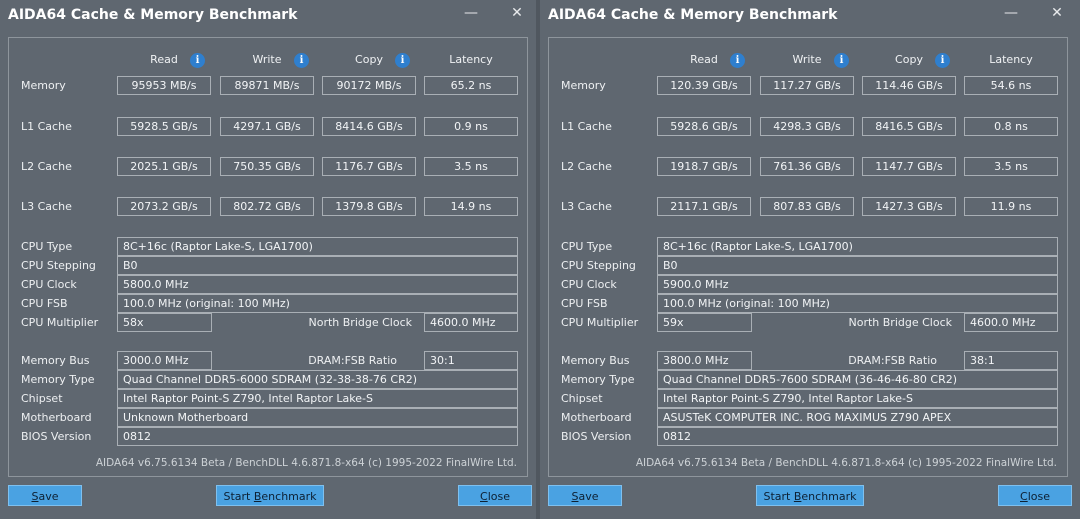 Image resolution: width=1080 pixels, height=519 pixels. Describe the element at coordinates (58, 265) in the screenshot. I see `cpu-stepping-label: CPU Stepping` at that location.